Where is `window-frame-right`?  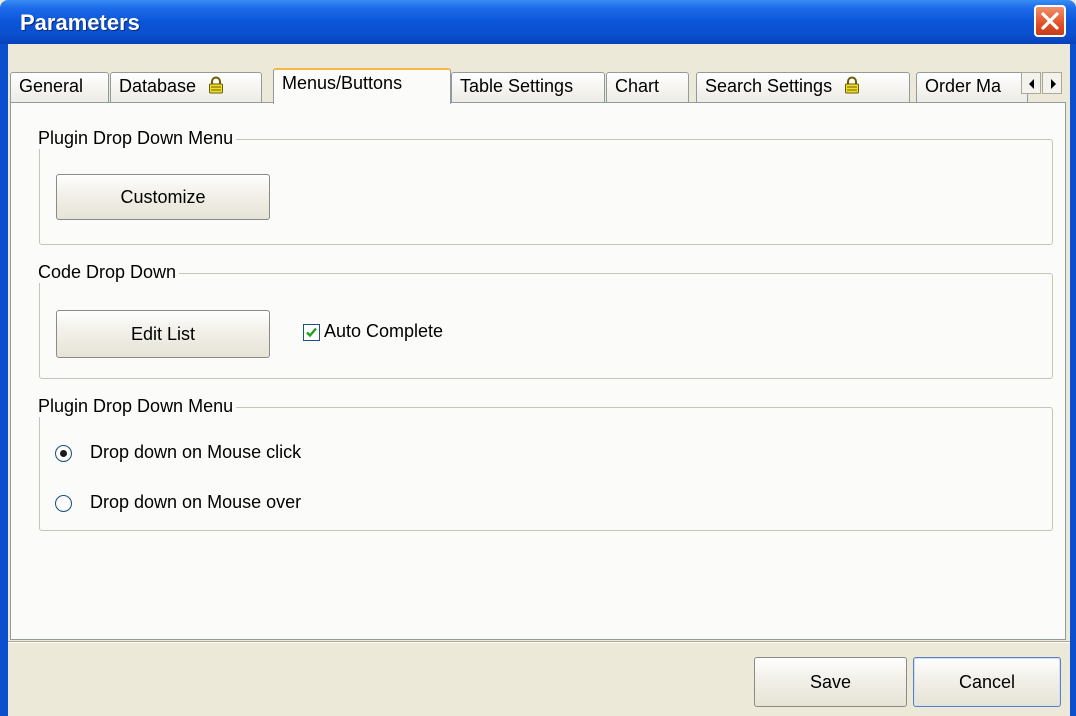 window-frame-right is located at coordinates (1073, 380).